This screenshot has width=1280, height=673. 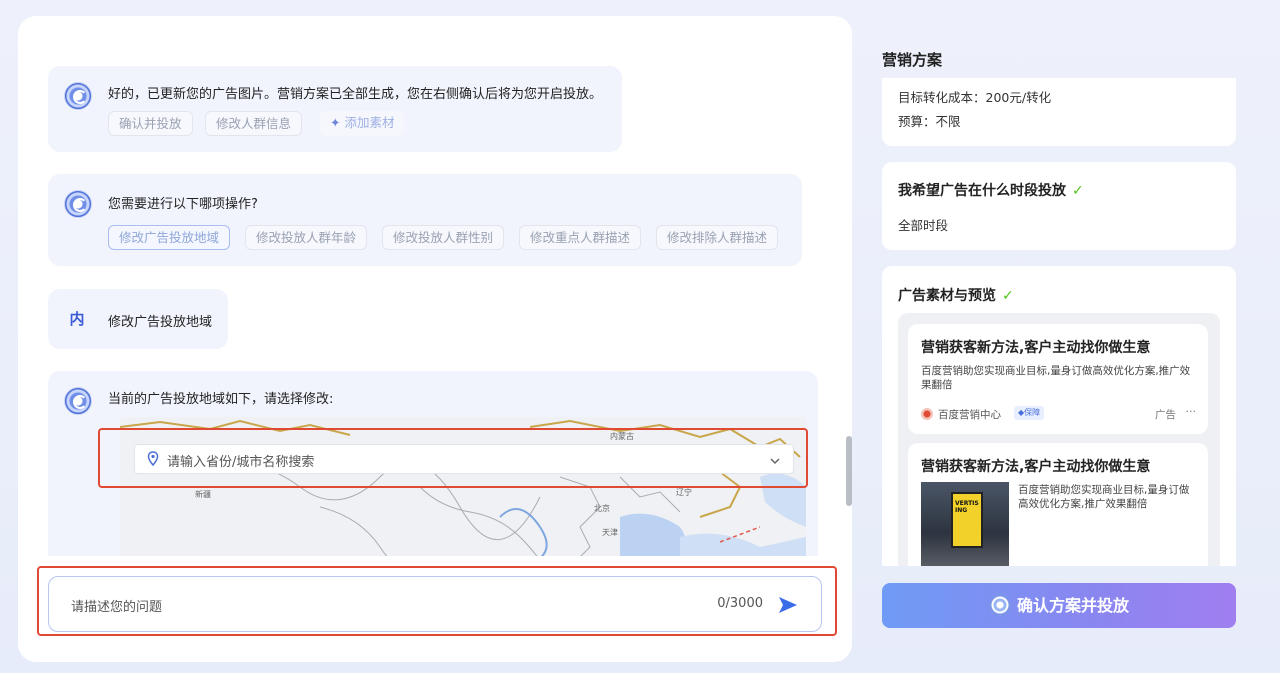 What do you see at coordinates (1165, 415) in the screenshot?
I see `ad-tag: 广告` at bounding box center [1165, 415].